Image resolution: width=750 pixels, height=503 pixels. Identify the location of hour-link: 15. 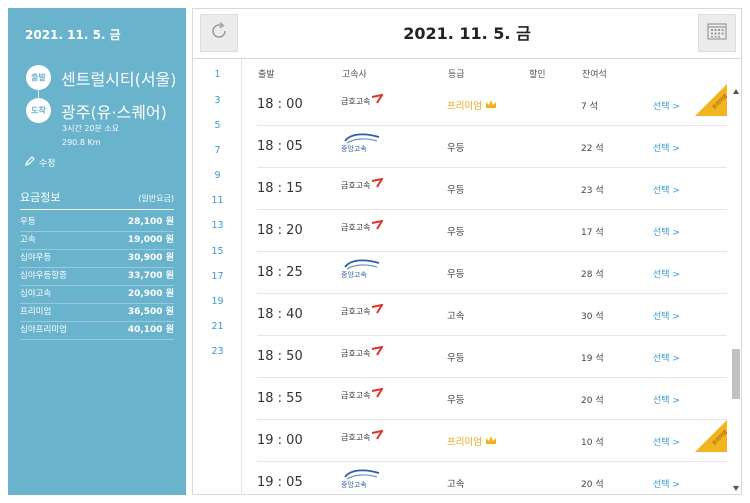
(217, 251).